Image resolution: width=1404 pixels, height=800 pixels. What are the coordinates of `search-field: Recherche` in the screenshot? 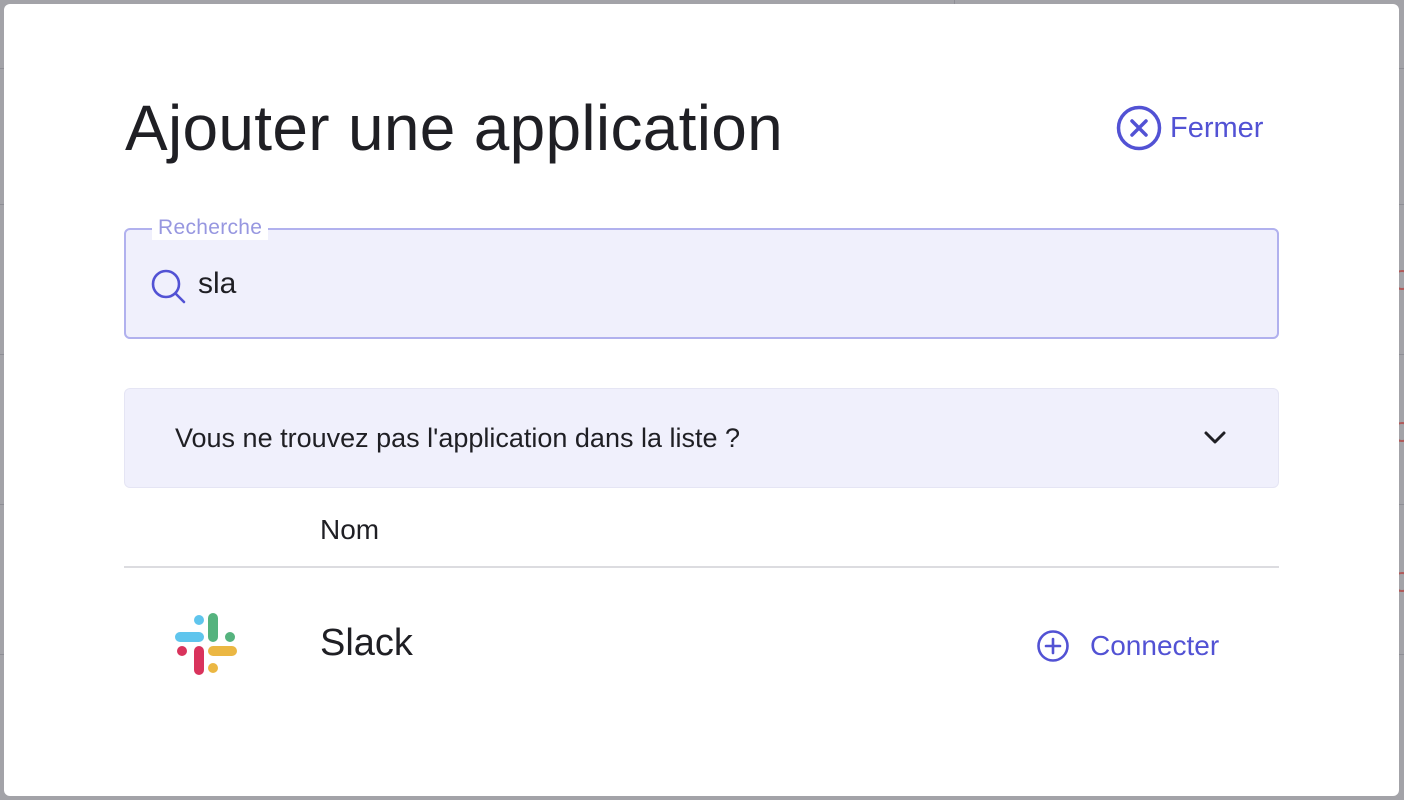 It's located at (701, 277).